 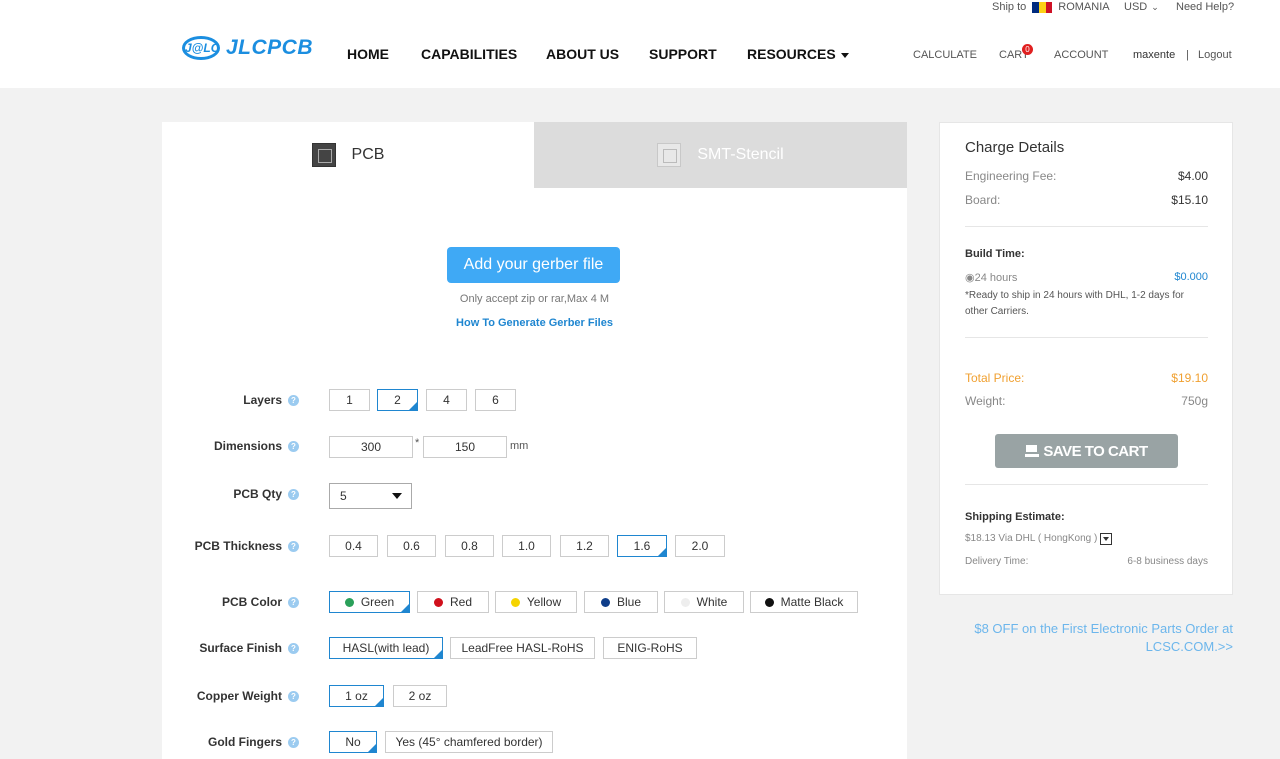 I want to click on color-option-yellow: Yellow, so click(x=536, y=602).